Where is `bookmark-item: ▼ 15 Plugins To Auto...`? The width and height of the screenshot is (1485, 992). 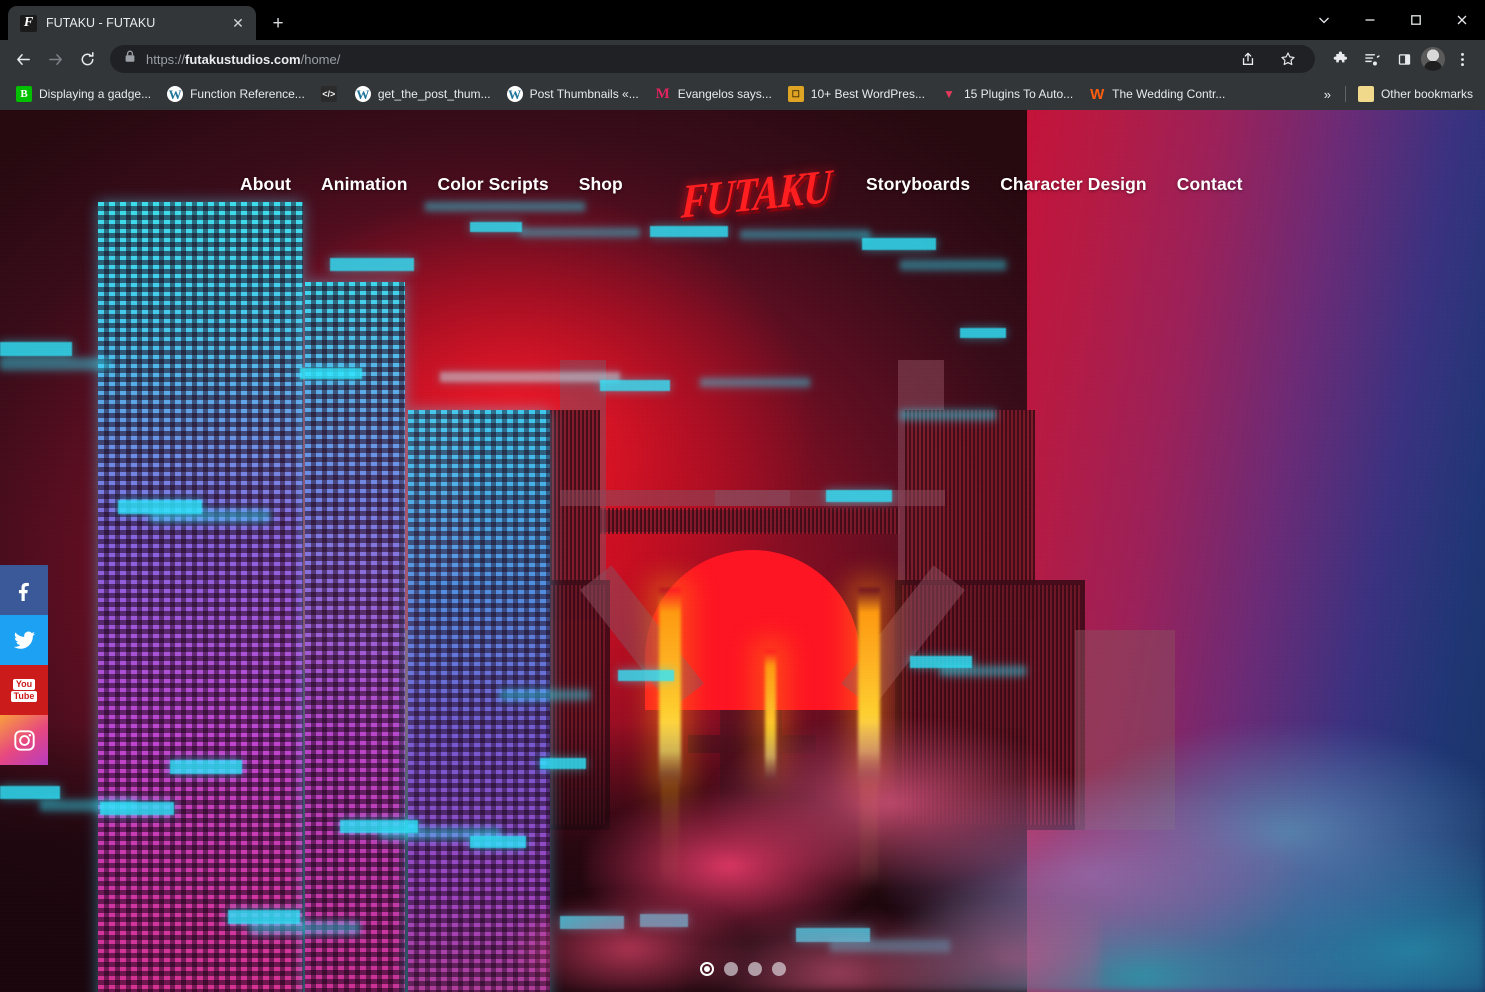 bookmark-item: ▼ 15 Plugins To Auto... is located at coordinates (1007, 94).